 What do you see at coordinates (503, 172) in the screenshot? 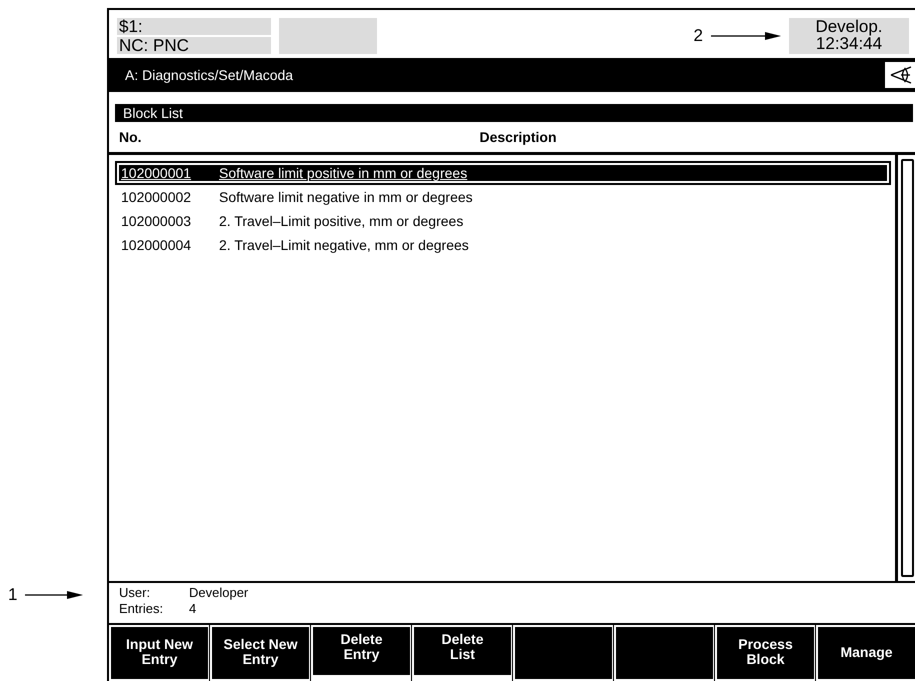
I see `list-row: 102000001 Software limit positive in mm or degrees` at bounding box center [503, 172].